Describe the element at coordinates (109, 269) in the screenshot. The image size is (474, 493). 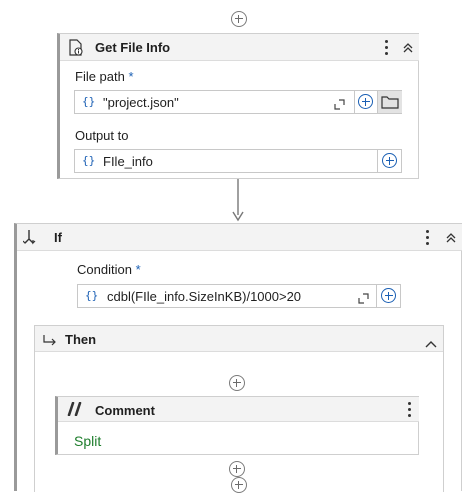
I see `condition-label: Condition *` at that location.